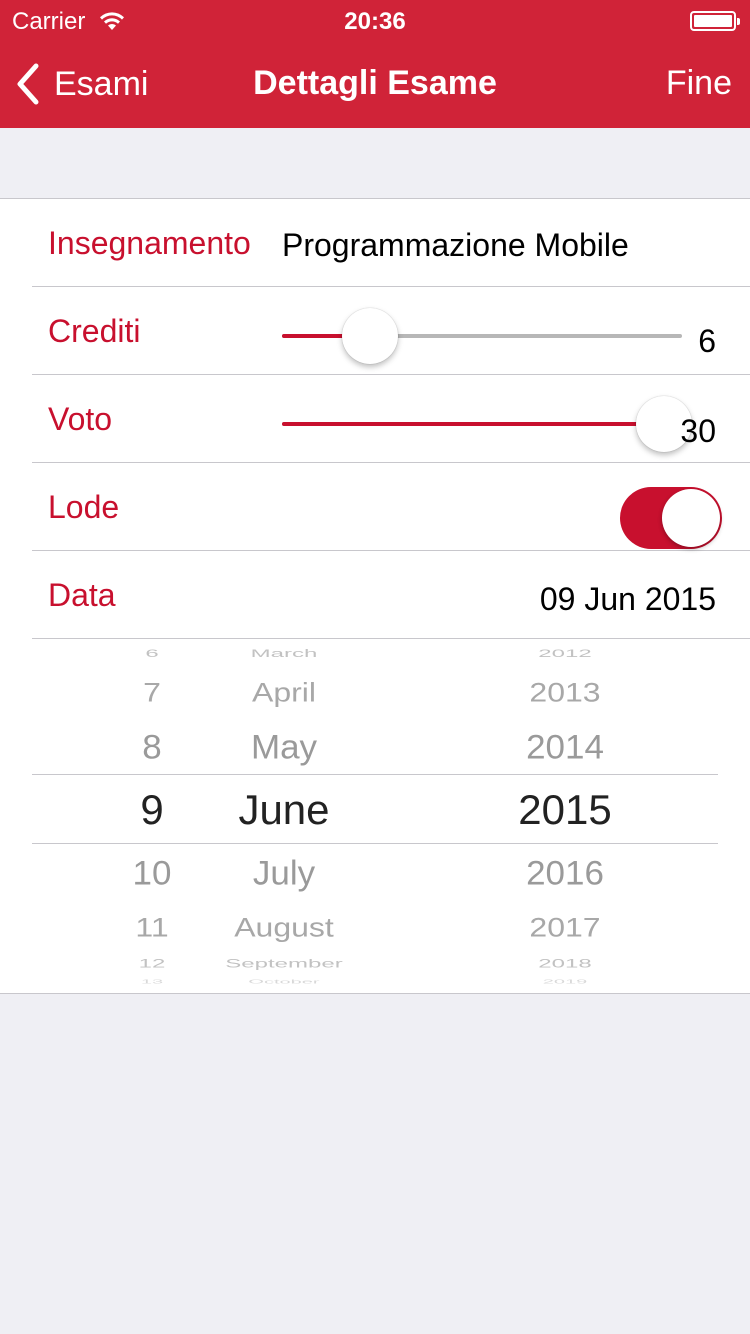  What do you see at coordinates (94, 331) in the screenshot?
I see `credits-label: Crediti` at bounding box center [94, 331].